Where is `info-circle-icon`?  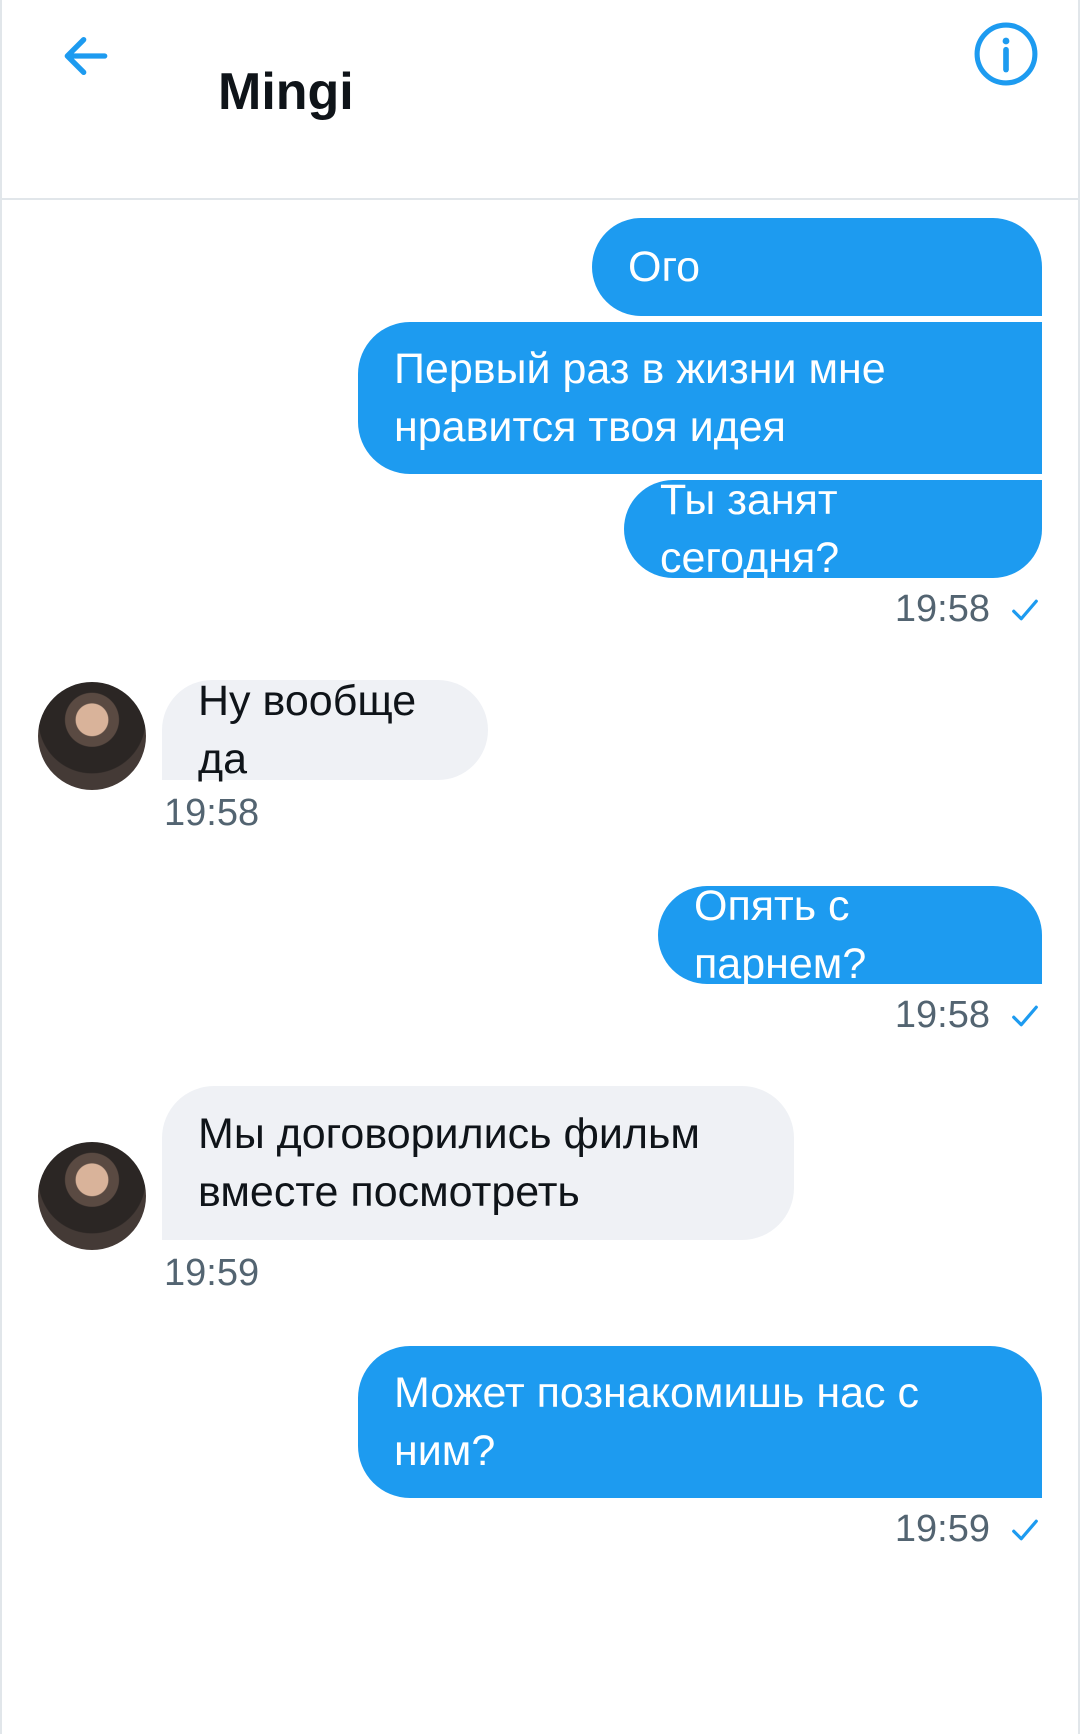 info-circle-icon is located at coordinates (1006, 54).